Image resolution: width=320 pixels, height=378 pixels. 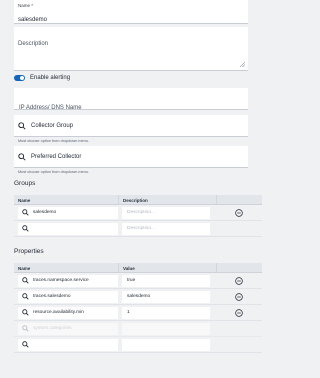 What do you see at coordinates (167, 199) in the screenshot?
I see `groups-col-description: Description` at bounding box center [167, 199].